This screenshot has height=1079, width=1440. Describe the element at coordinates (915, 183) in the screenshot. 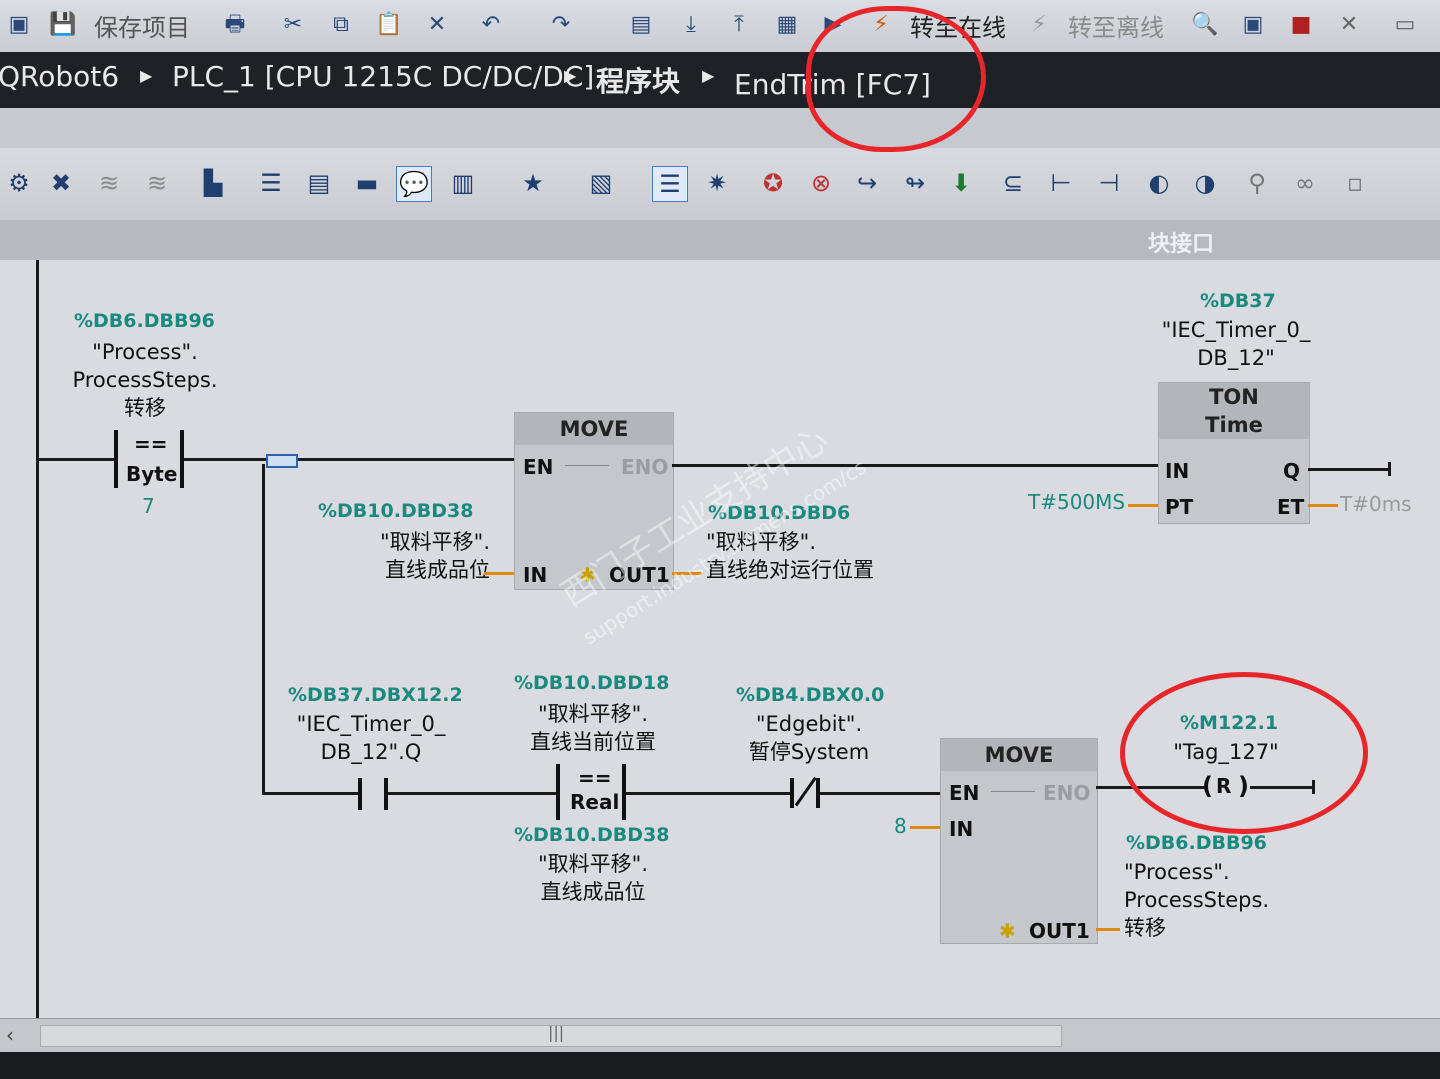

I see `step-over-icon: ↬` at that location.